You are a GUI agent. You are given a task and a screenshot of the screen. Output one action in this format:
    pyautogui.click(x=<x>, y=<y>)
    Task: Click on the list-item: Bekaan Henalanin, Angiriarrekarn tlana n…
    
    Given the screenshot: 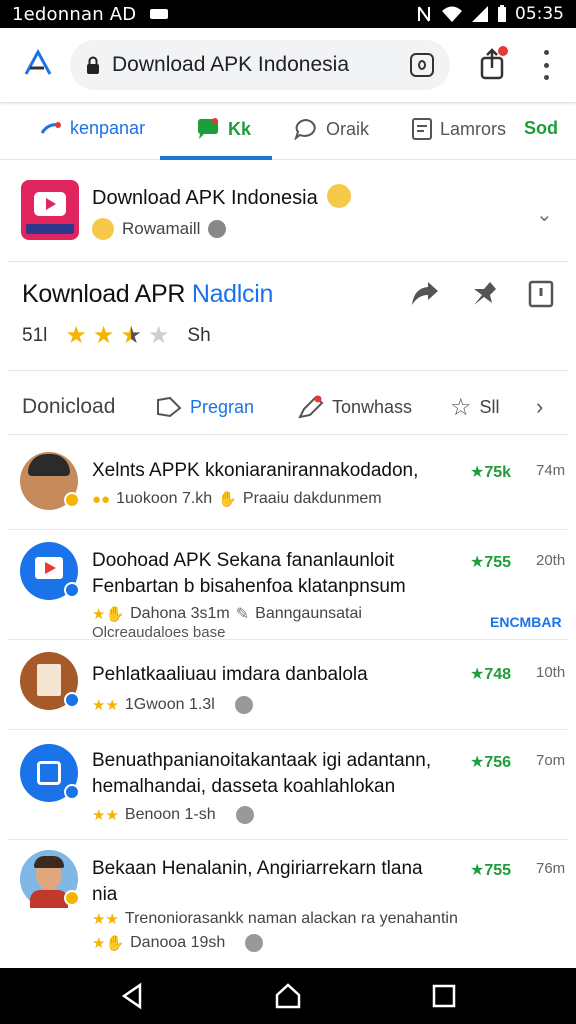 What is the action you would take?
    pyautogui.click(x=288, y=903)
    